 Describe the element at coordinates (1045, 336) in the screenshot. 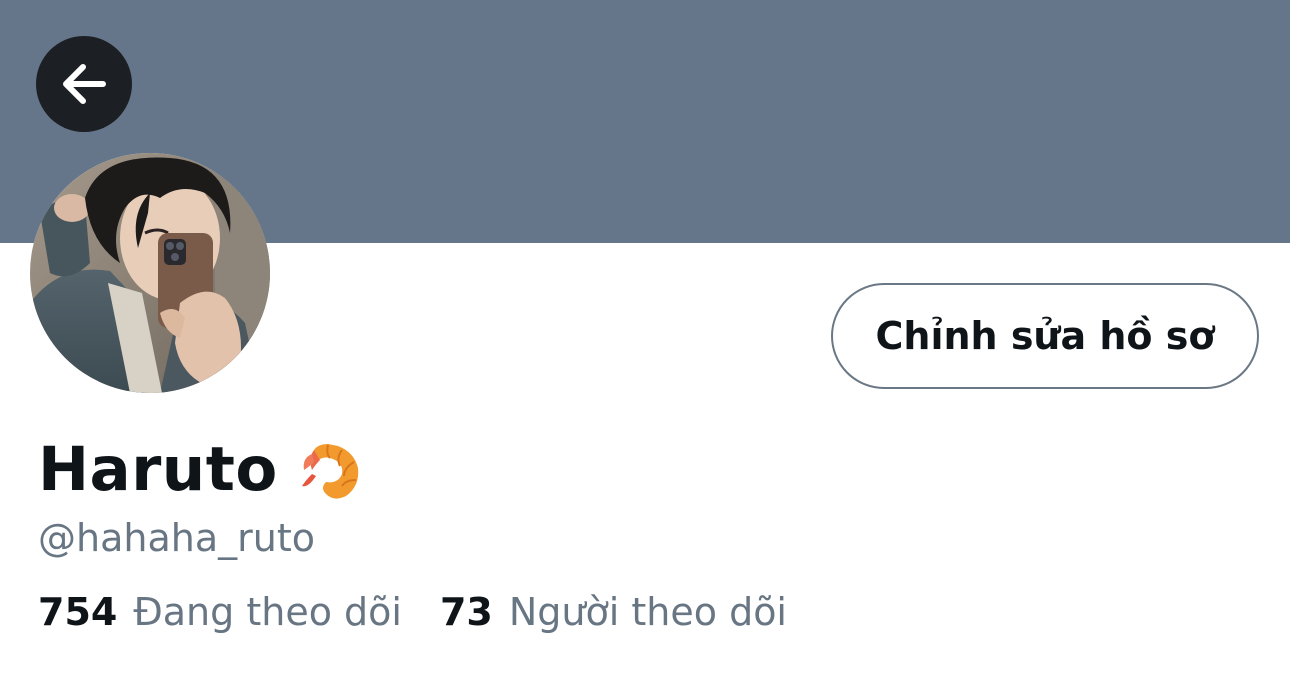

I see `edit-profile-button: Chỉnh sửa hồ sơ` at that location.